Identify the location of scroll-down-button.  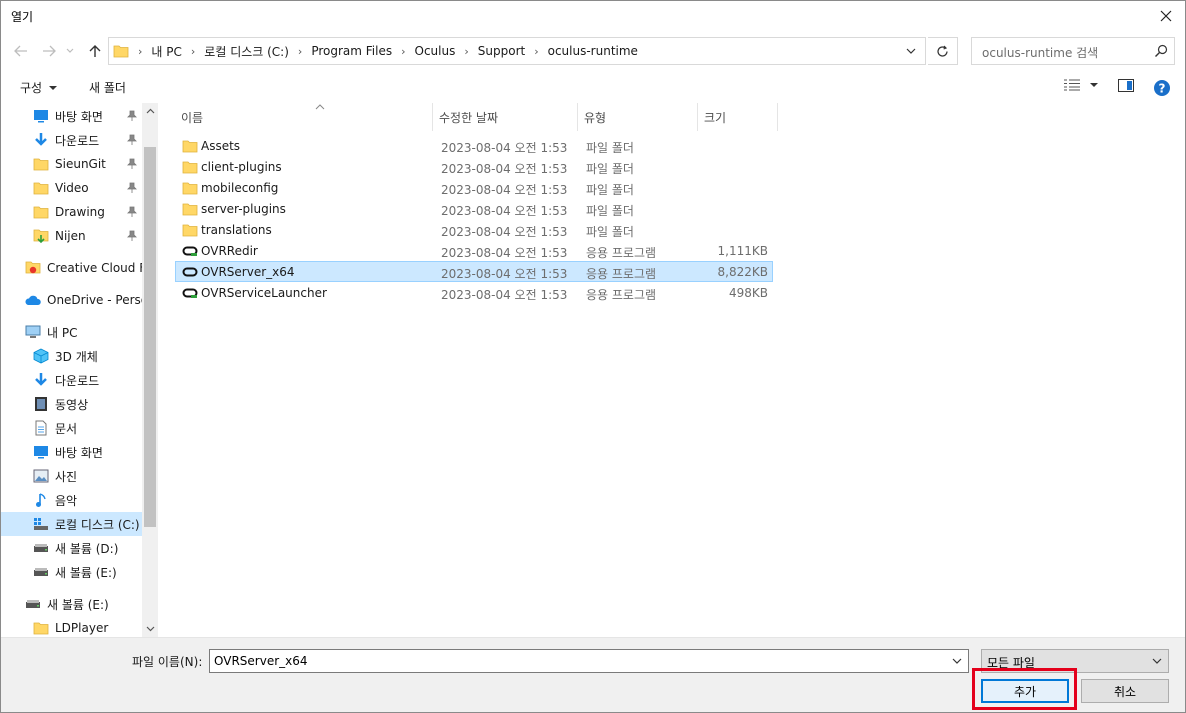
(150, 629).